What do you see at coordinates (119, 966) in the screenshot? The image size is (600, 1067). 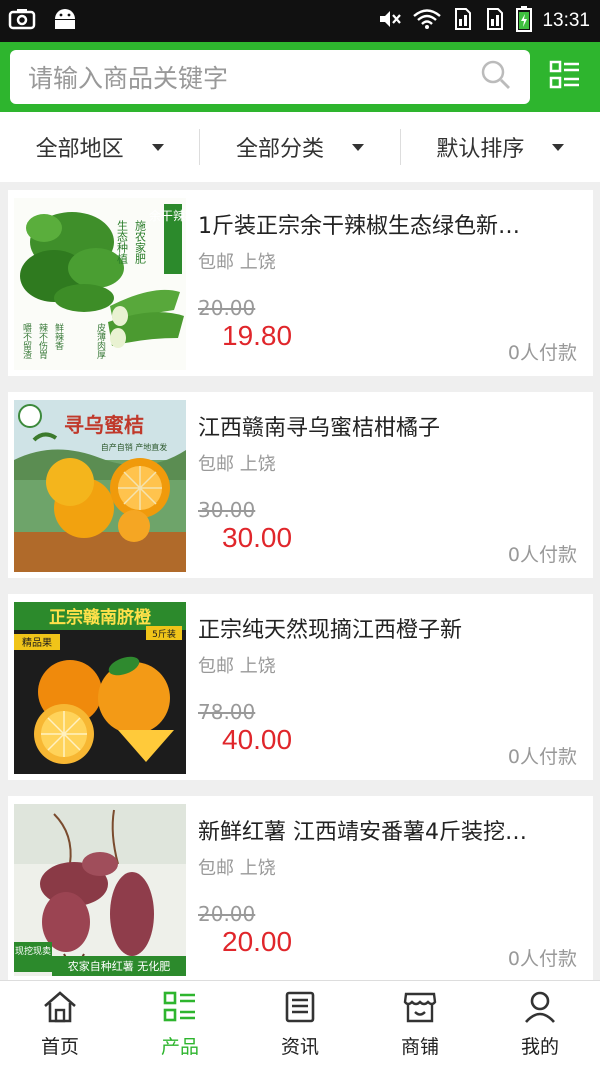 I see `thumb-text: 农家自种红薯 无化肥` at bounding box center [119, 966].